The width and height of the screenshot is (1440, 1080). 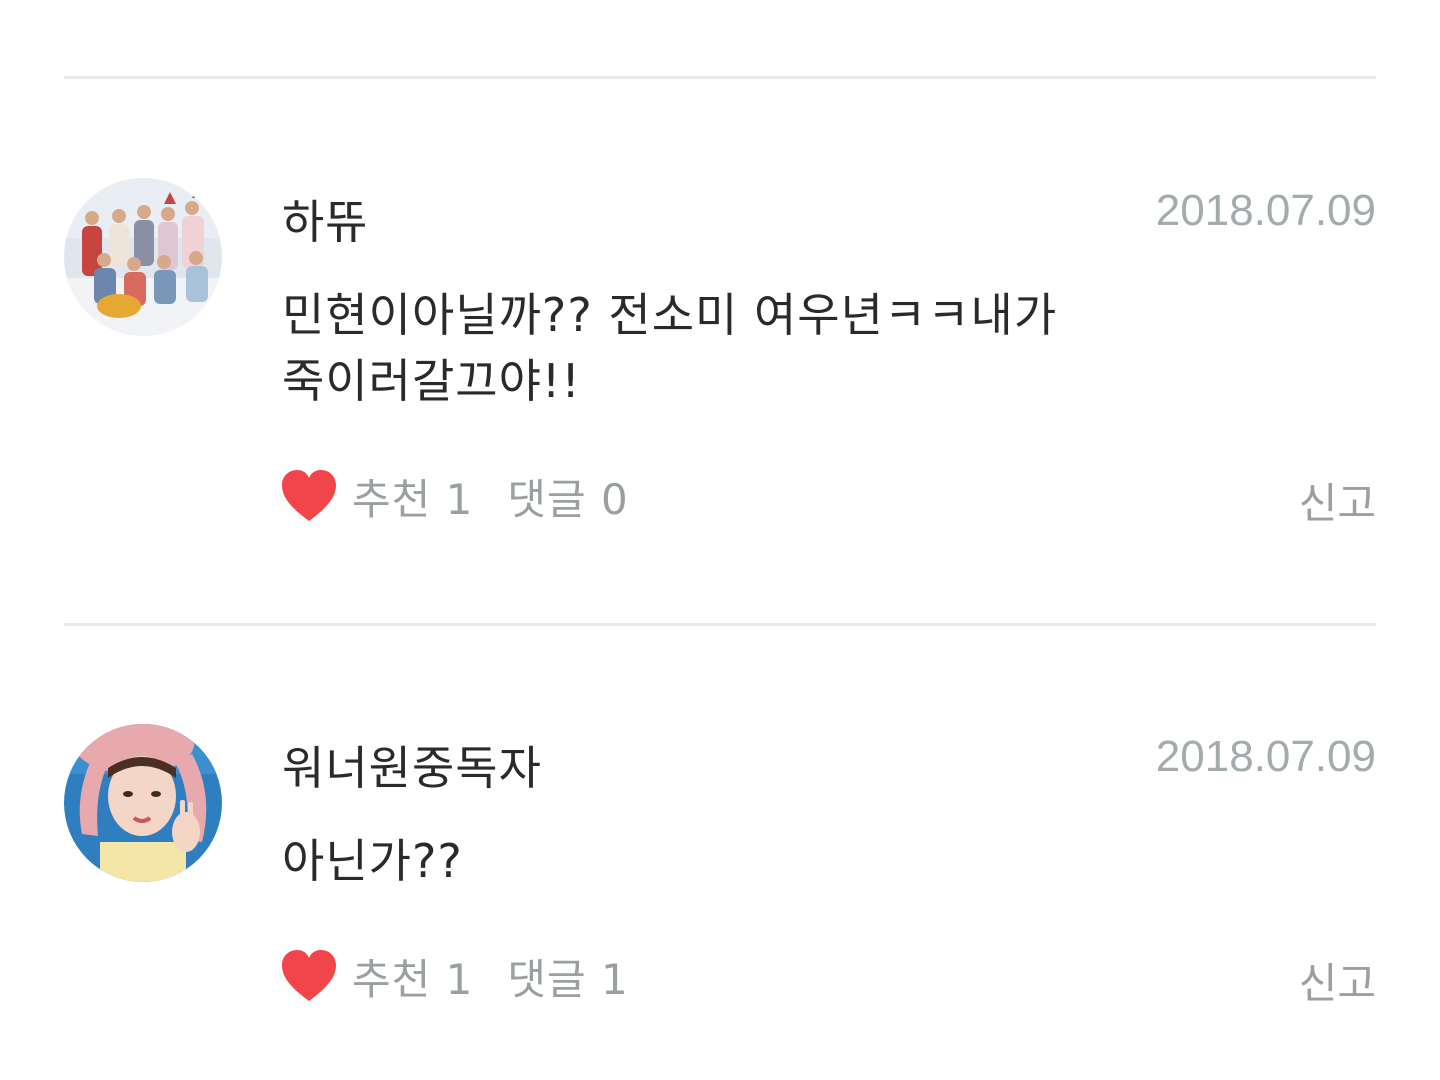 I want to click on comment-body-line: 아닌가??, so click(x=372, y=861).